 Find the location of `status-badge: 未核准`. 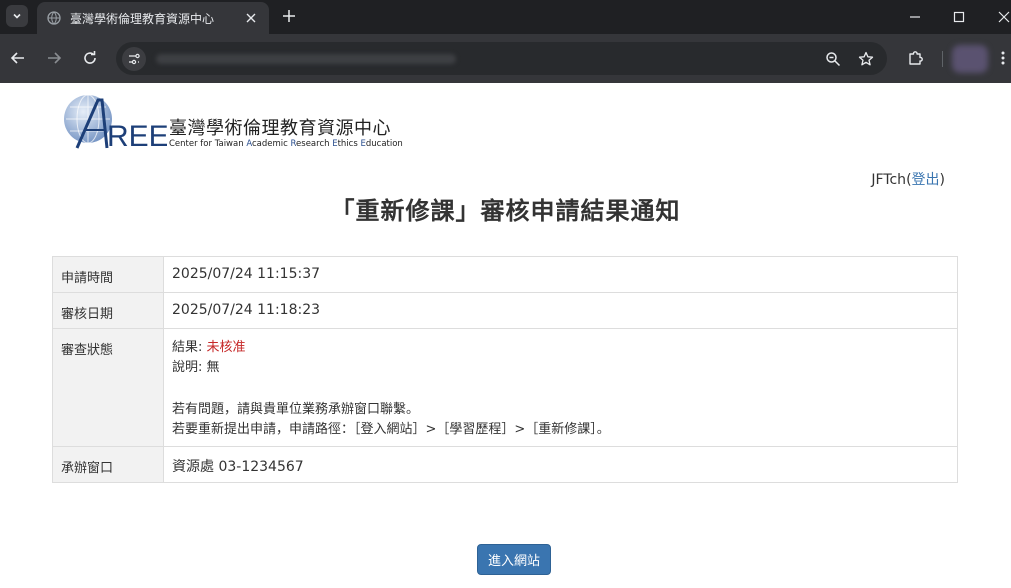

status-badge: 未核准 is located at coordinates (226, 347).